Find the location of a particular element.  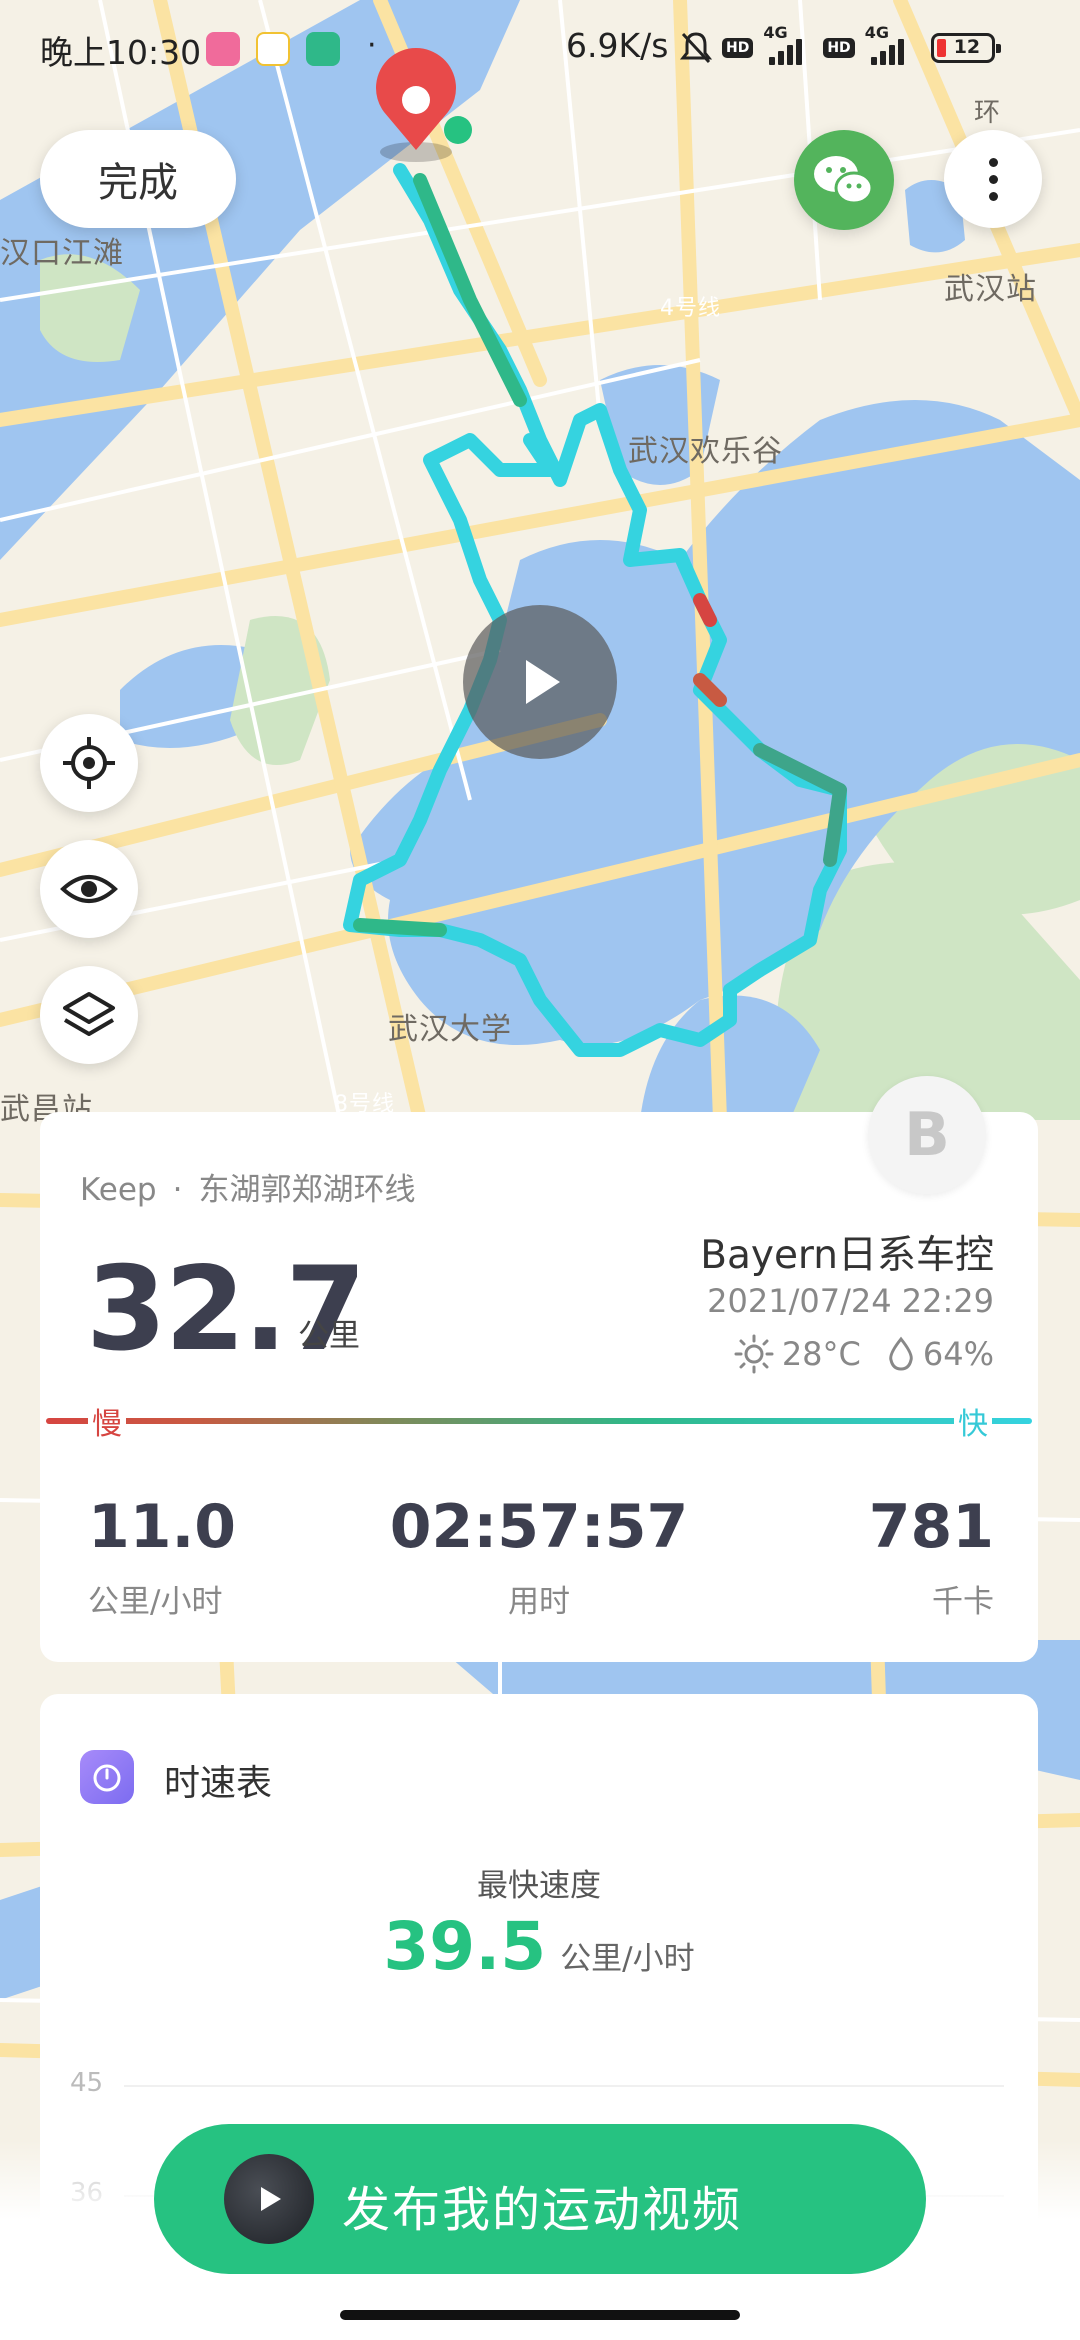

map-label-hankou: 汉口江滩 is located at coordinates (62, 253).